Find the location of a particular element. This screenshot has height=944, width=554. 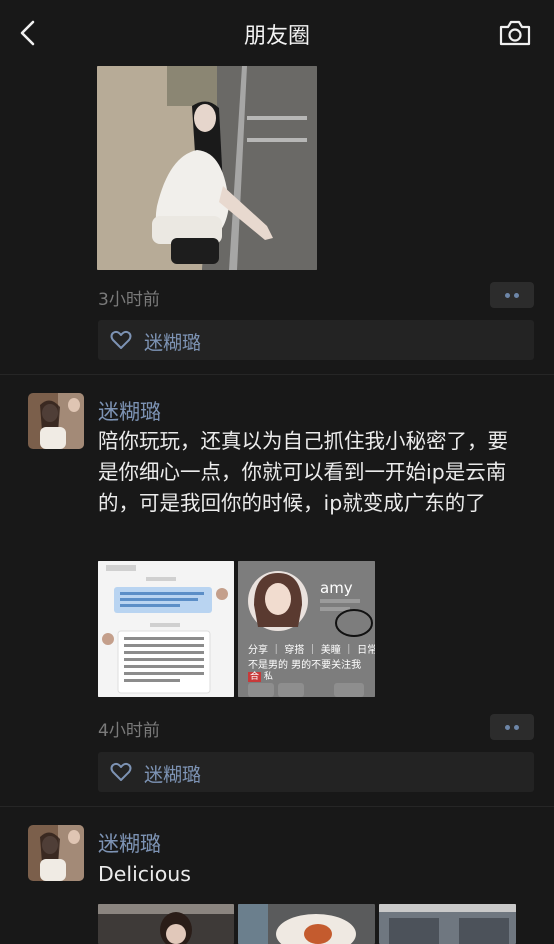

post-text: Delicious is located at coordinates (144, 874).